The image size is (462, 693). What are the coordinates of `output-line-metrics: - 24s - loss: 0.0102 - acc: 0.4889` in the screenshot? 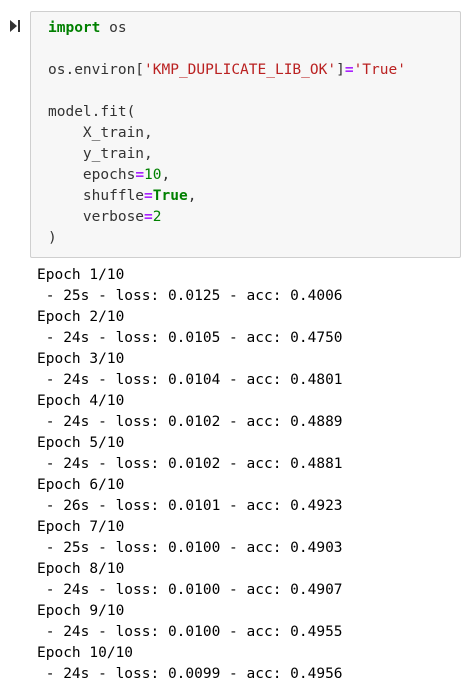 It's located at (190, 422).